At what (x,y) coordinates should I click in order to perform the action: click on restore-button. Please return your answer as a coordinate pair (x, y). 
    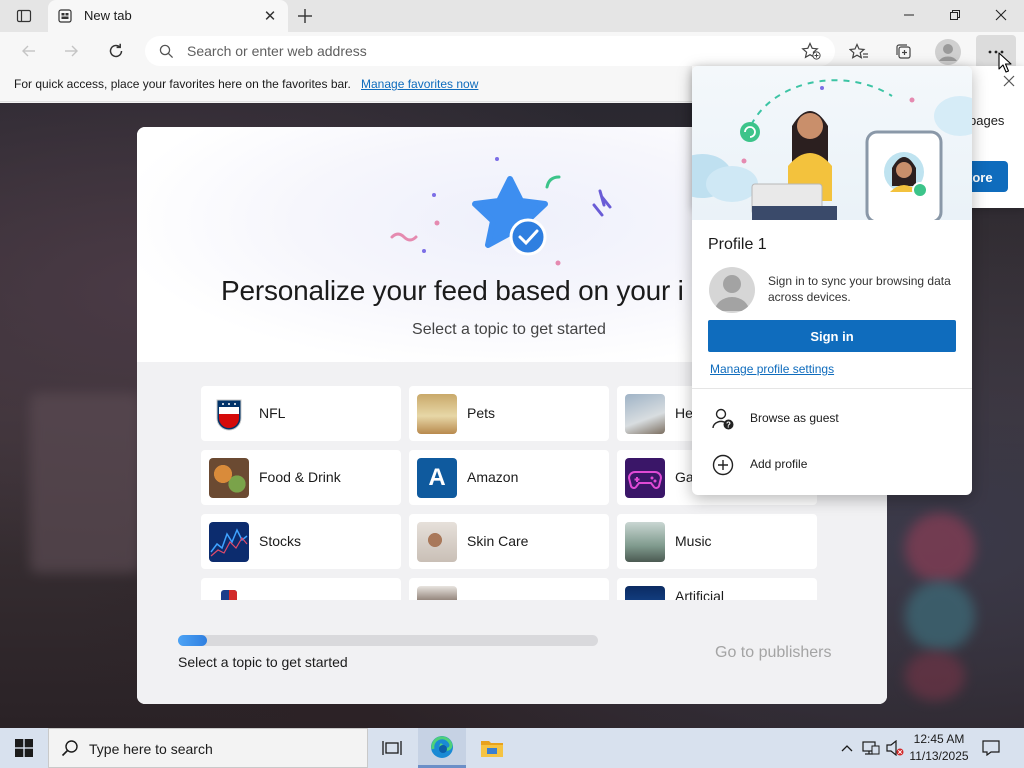
    Looking at the image, I should click on (955, 15).